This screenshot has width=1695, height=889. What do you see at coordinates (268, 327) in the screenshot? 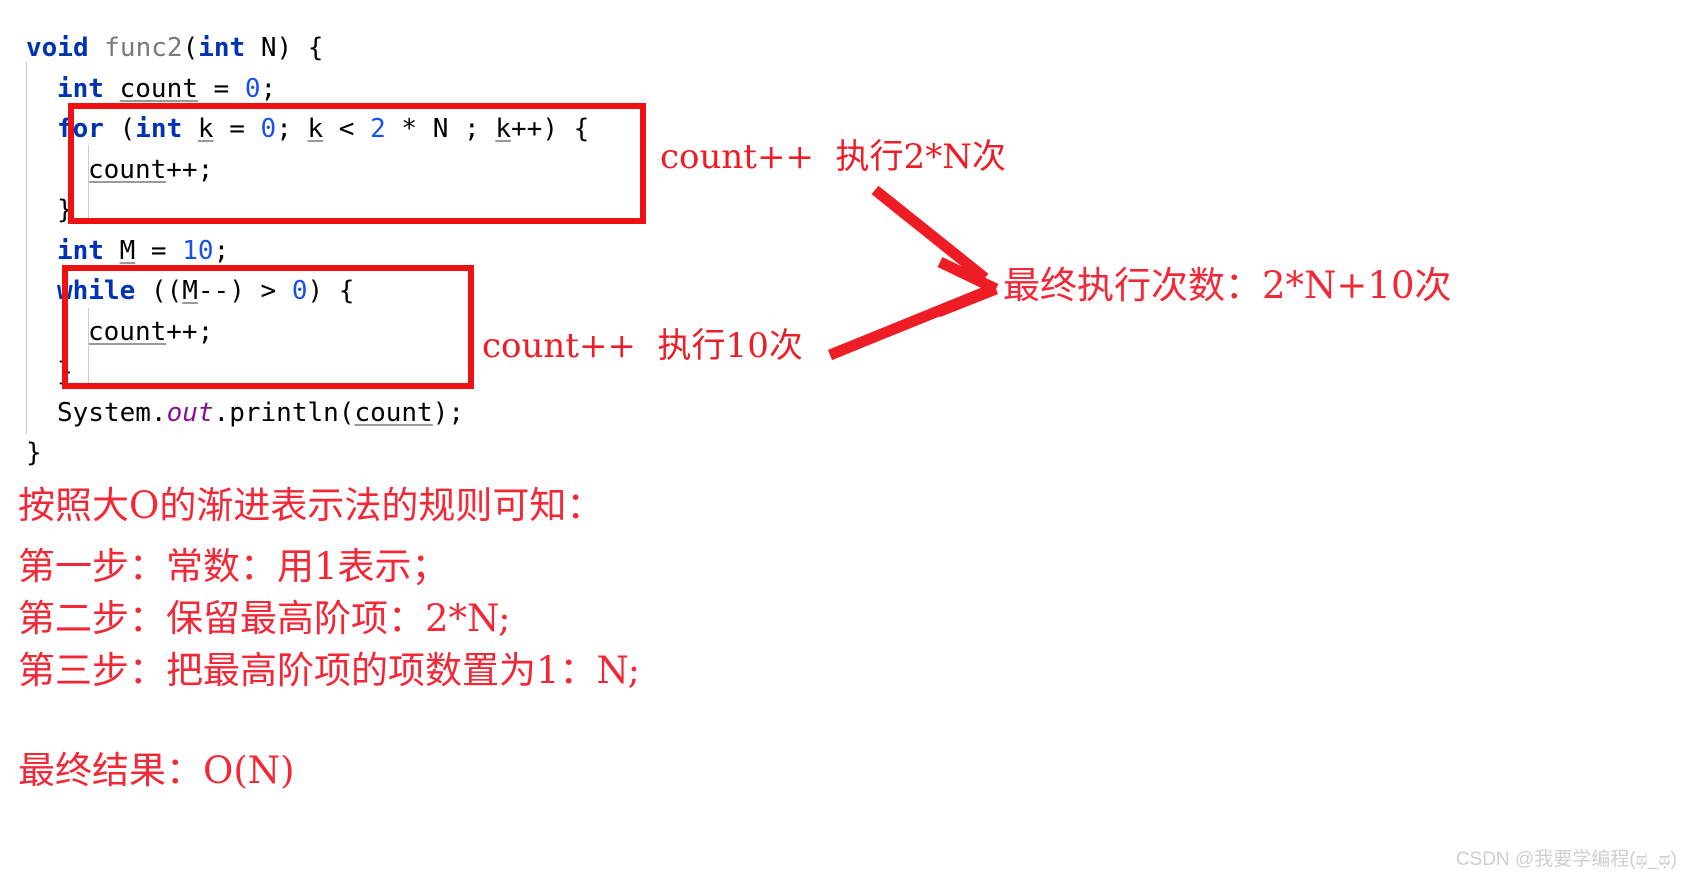
I see `while-loop-highlight-box` at bounding box center [268, 327].